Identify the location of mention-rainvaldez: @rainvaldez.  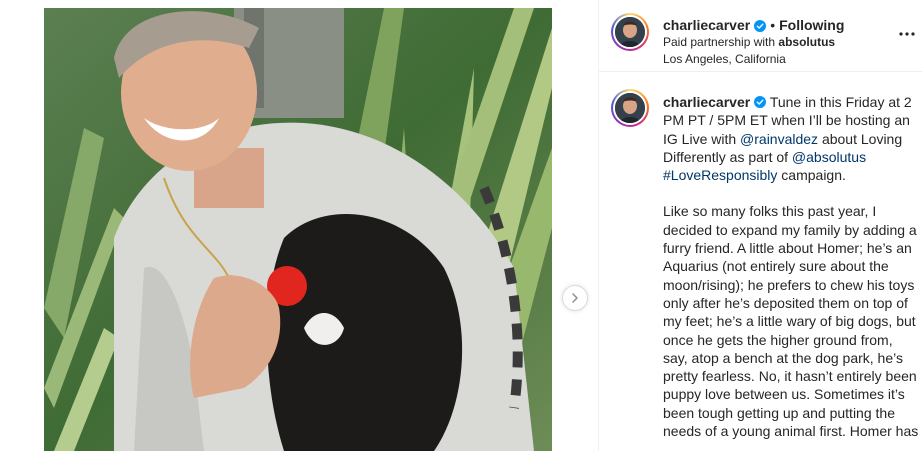
(779, 139).